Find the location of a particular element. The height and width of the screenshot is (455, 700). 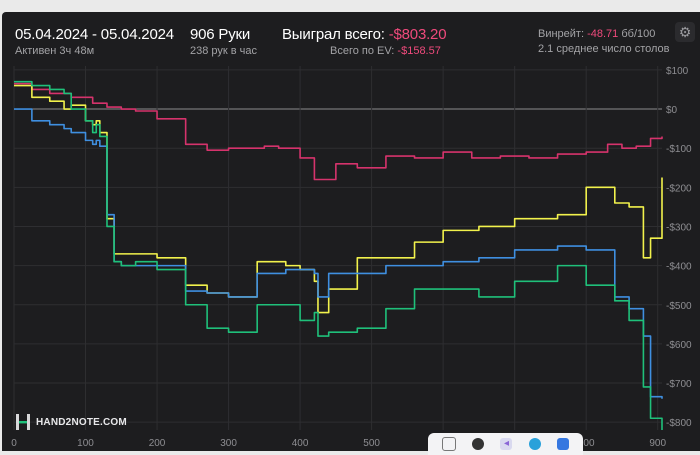

chrome-icon is located at coordinates (478, 444).